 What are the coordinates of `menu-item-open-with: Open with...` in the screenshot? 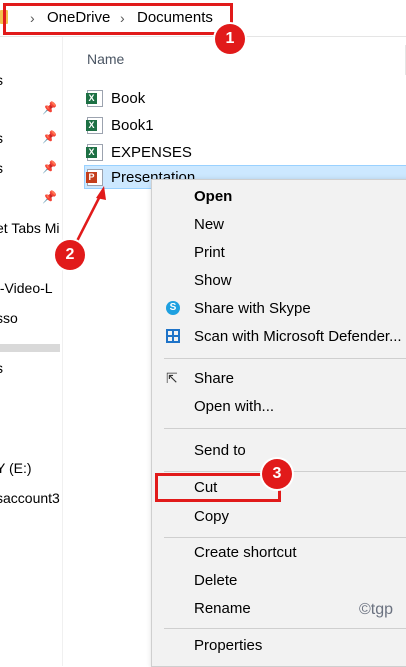 It's located at (234, 406).